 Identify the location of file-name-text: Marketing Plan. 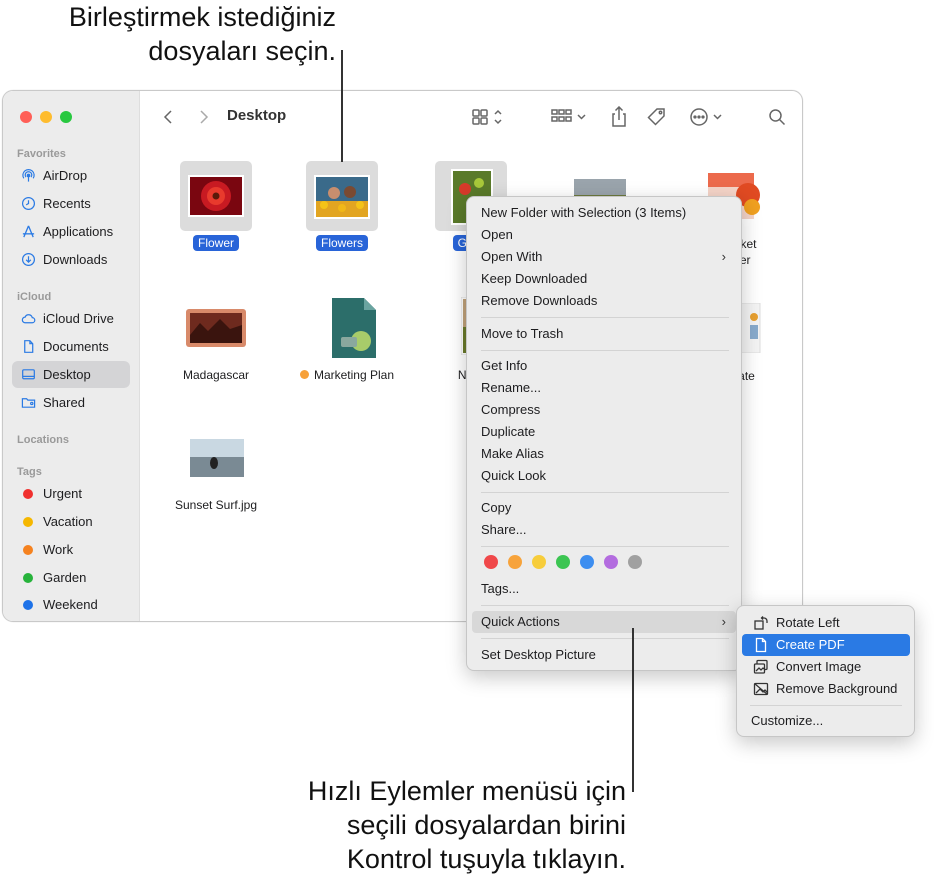
(354, 375).